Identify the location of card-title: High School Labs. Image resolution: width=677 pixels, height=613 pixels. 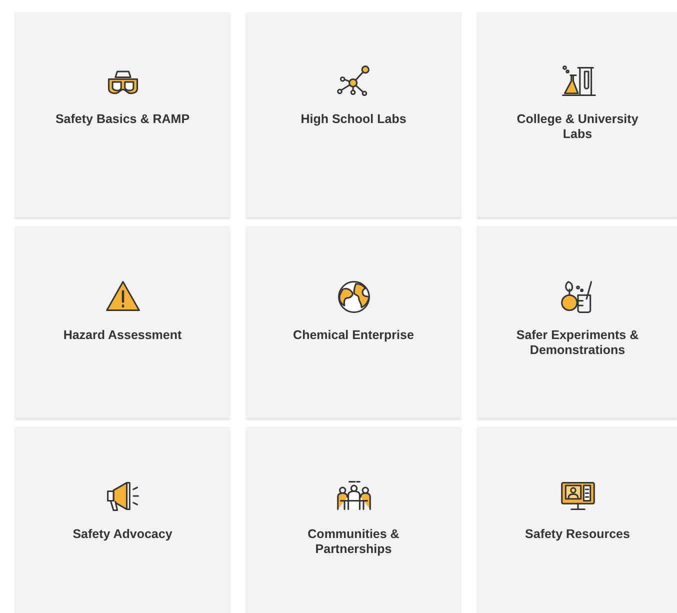
(354, 119).